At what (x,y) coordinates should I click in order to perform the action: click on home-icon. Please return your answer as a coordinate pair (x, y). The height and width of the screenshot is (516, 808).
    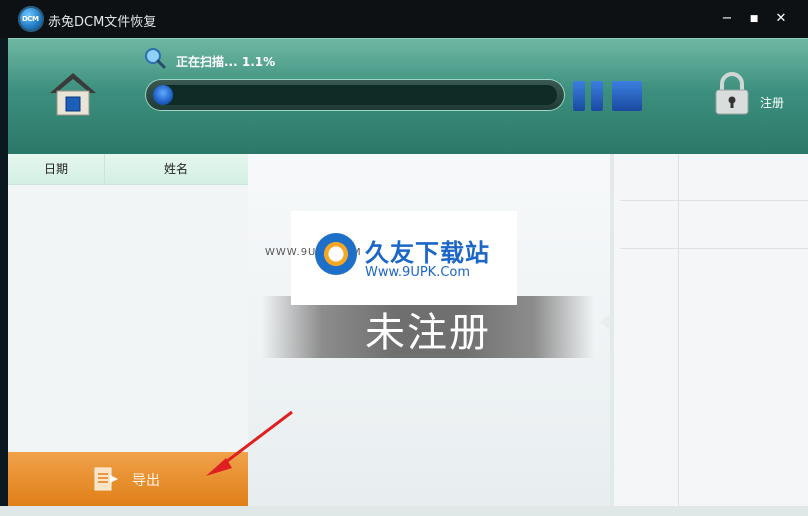
    Looking at the image, I should click on (73, 94).